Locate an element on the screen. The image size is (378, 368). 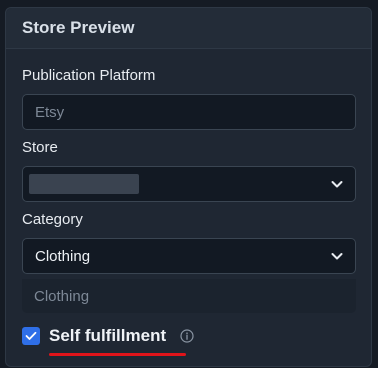
category-label: Category is located at coordinates (52, 219).